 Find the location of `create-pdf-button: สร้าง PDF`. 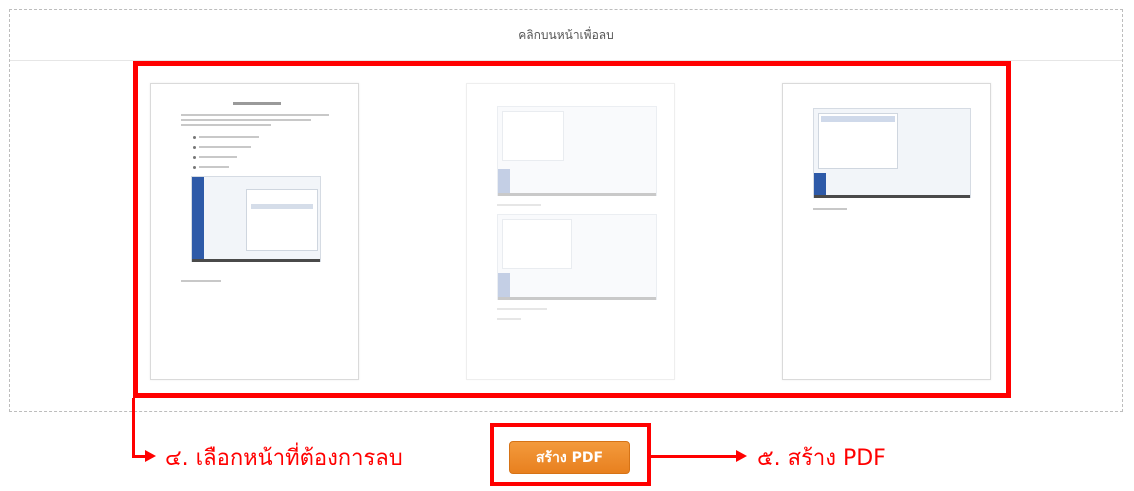

create-pdf-button: สร้าง PDF is located at coordinates (569, 457).